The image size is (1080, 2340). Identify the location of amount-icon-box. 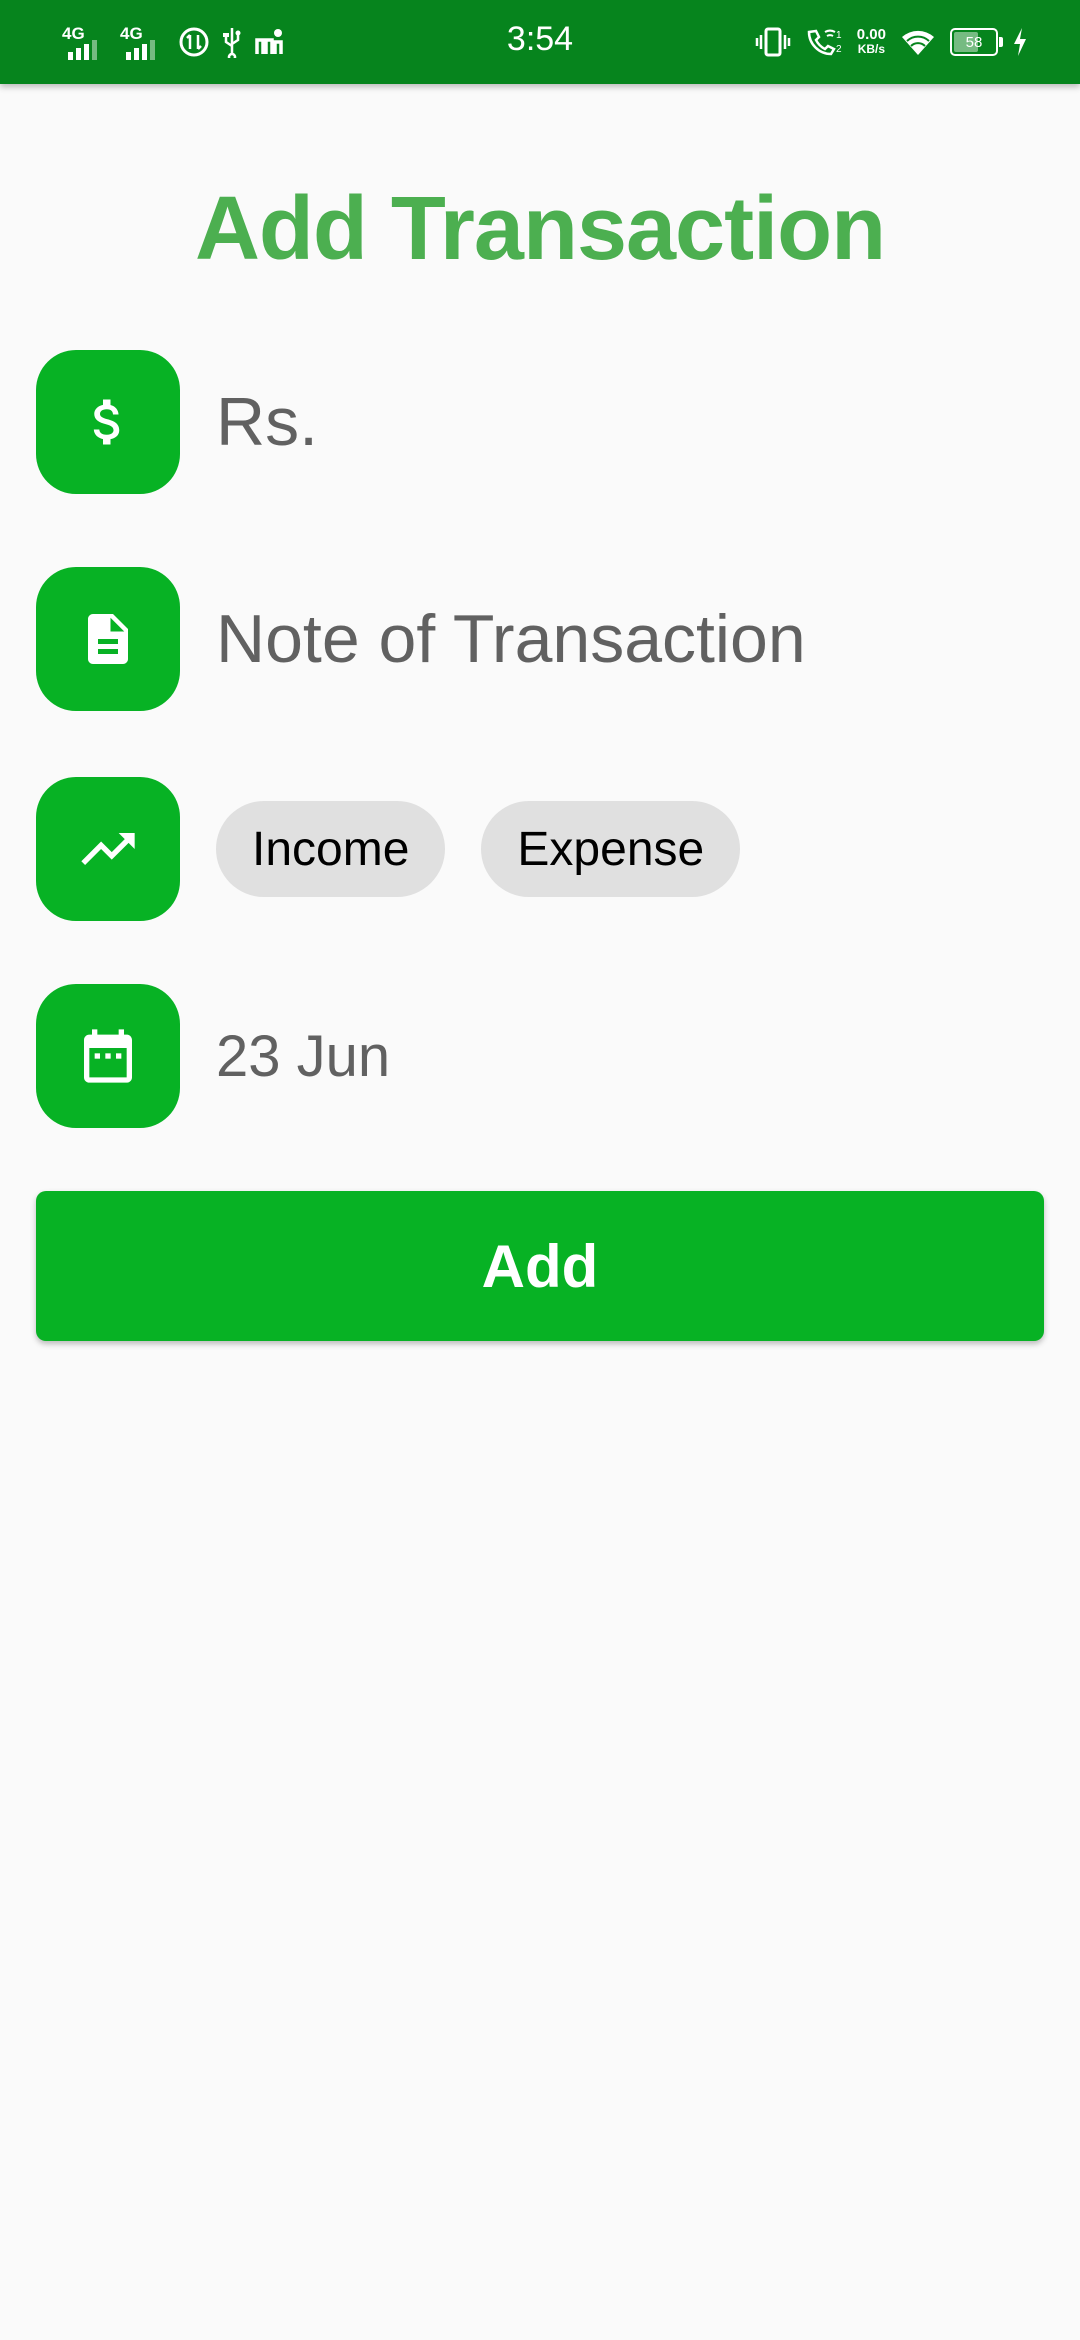
(108, 422).